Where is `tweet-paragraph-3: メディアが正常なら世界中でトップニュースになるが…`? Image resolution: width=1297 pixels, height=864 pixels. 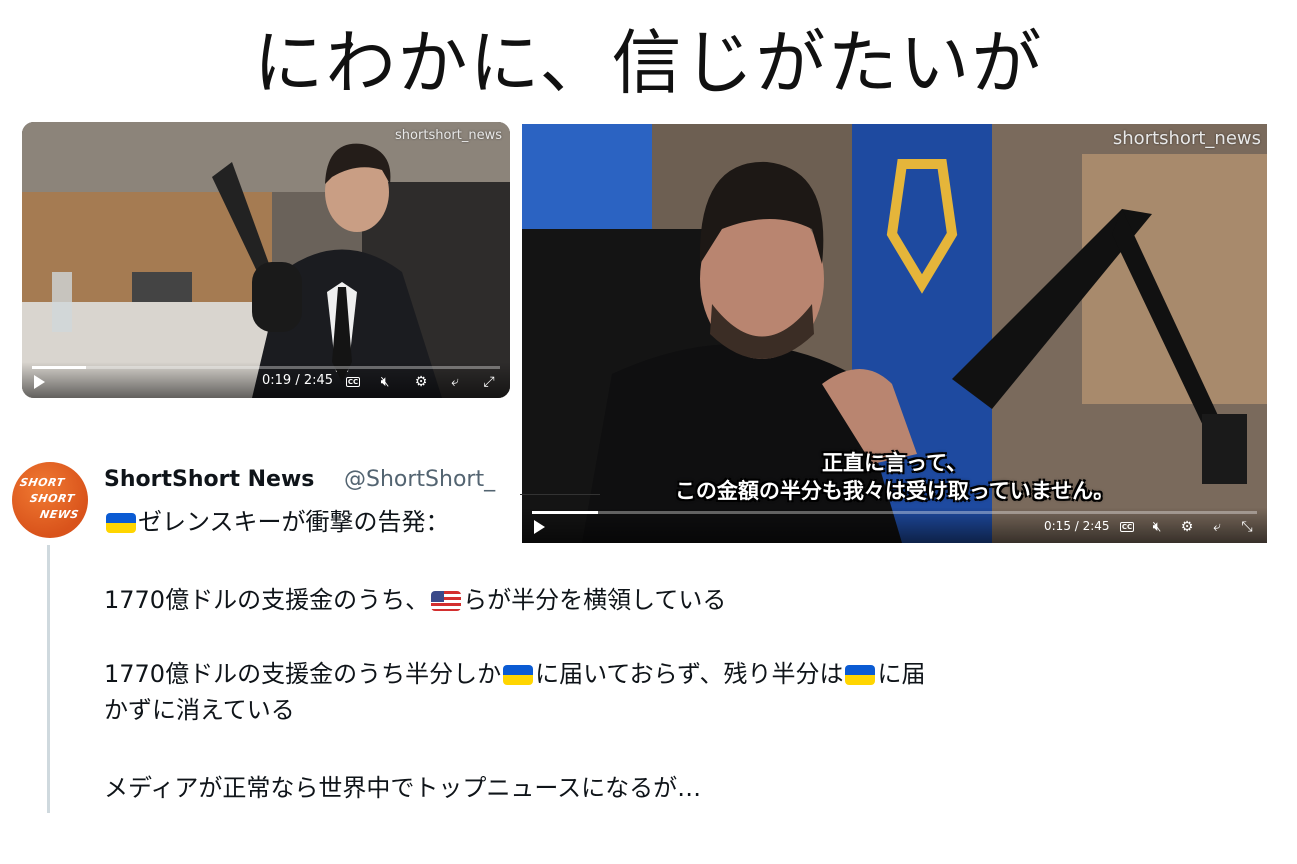 tweet-paragraph-3: メディアが正常なら世界中でトップニュースになるが… is located at coordinates (403, 788).